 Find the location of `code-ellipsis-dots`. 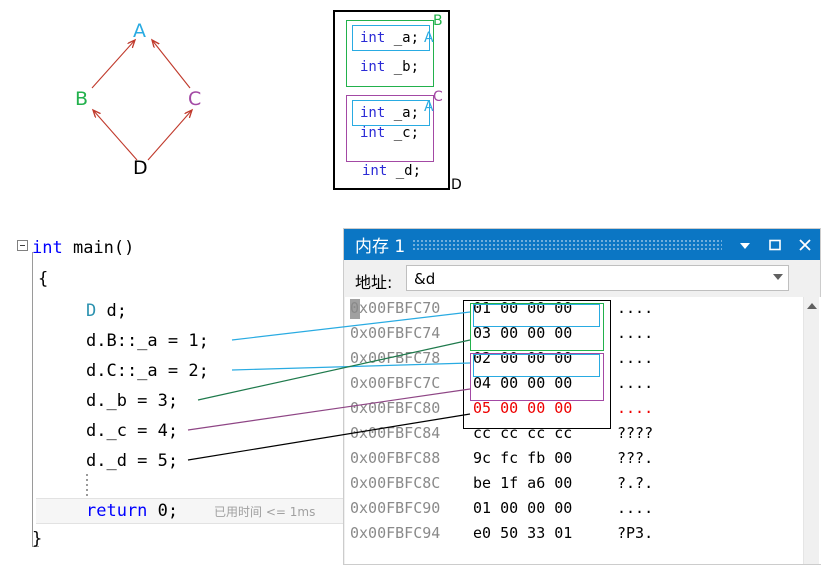

code-ellipsis-dots is located at coordinates (87, 485).